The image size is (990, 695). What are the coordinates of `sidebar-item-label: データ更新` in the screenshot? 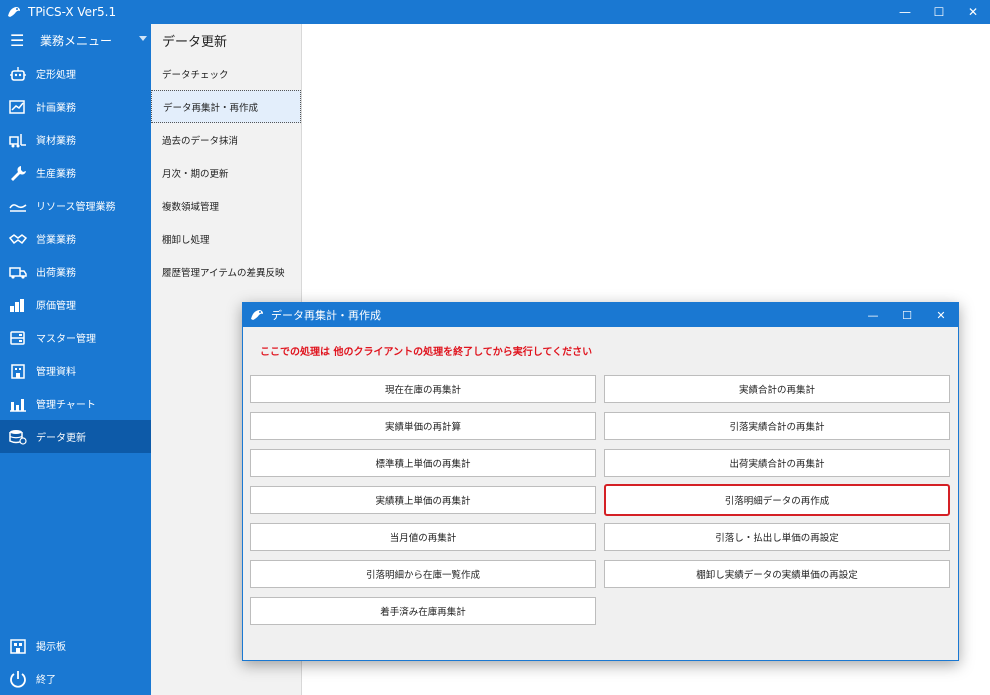 It's located at (61, 438).